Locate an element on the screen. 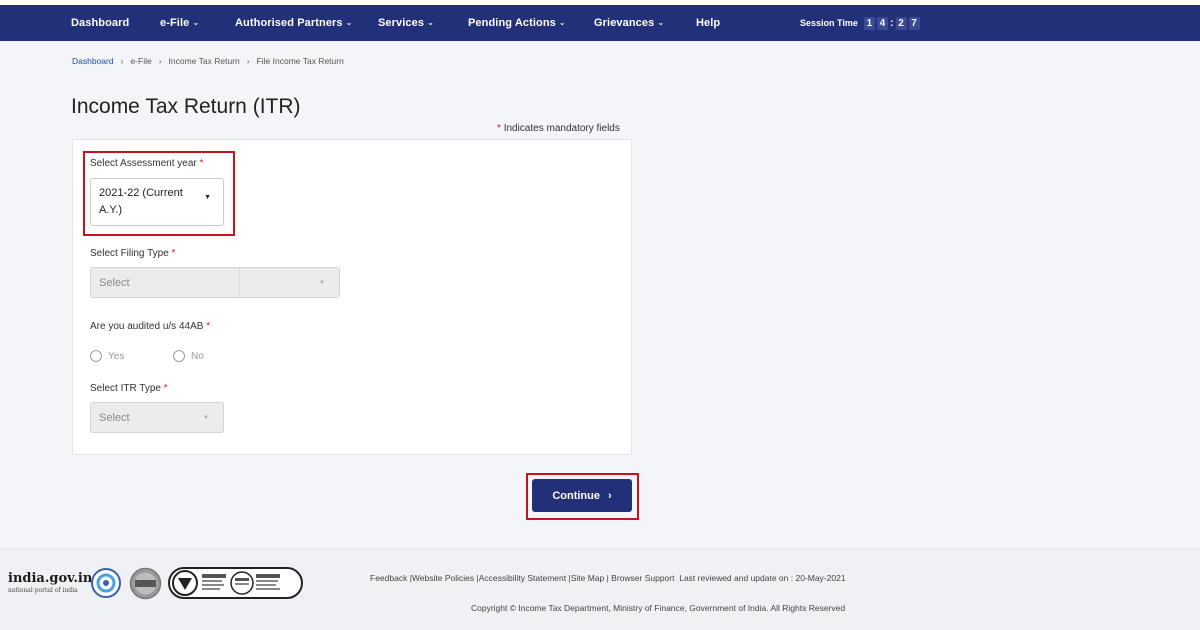  filing-type-label: Select Filing Type * is located at coordinates (132, 253).